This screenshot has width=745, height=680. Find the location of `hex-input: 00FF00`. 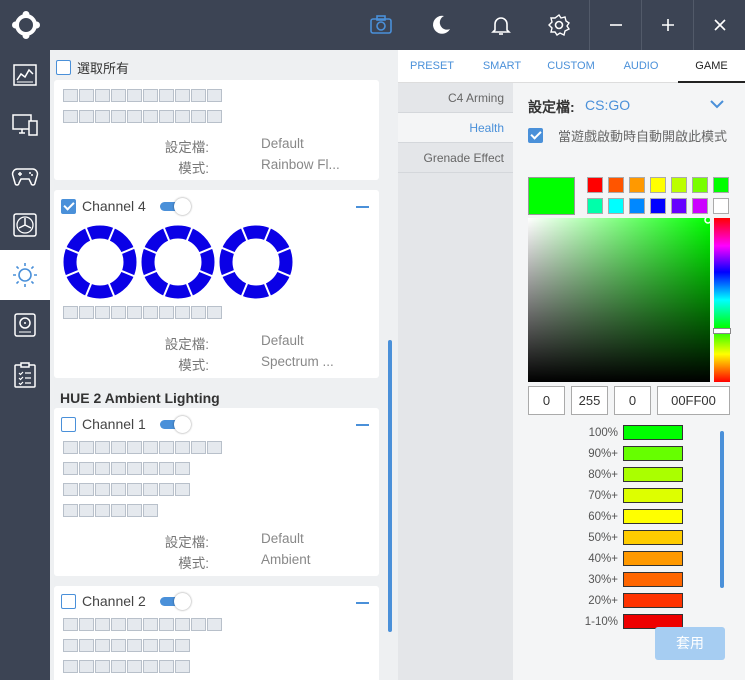

hex-input: 00FF00 is located at coordinates (693, 400).